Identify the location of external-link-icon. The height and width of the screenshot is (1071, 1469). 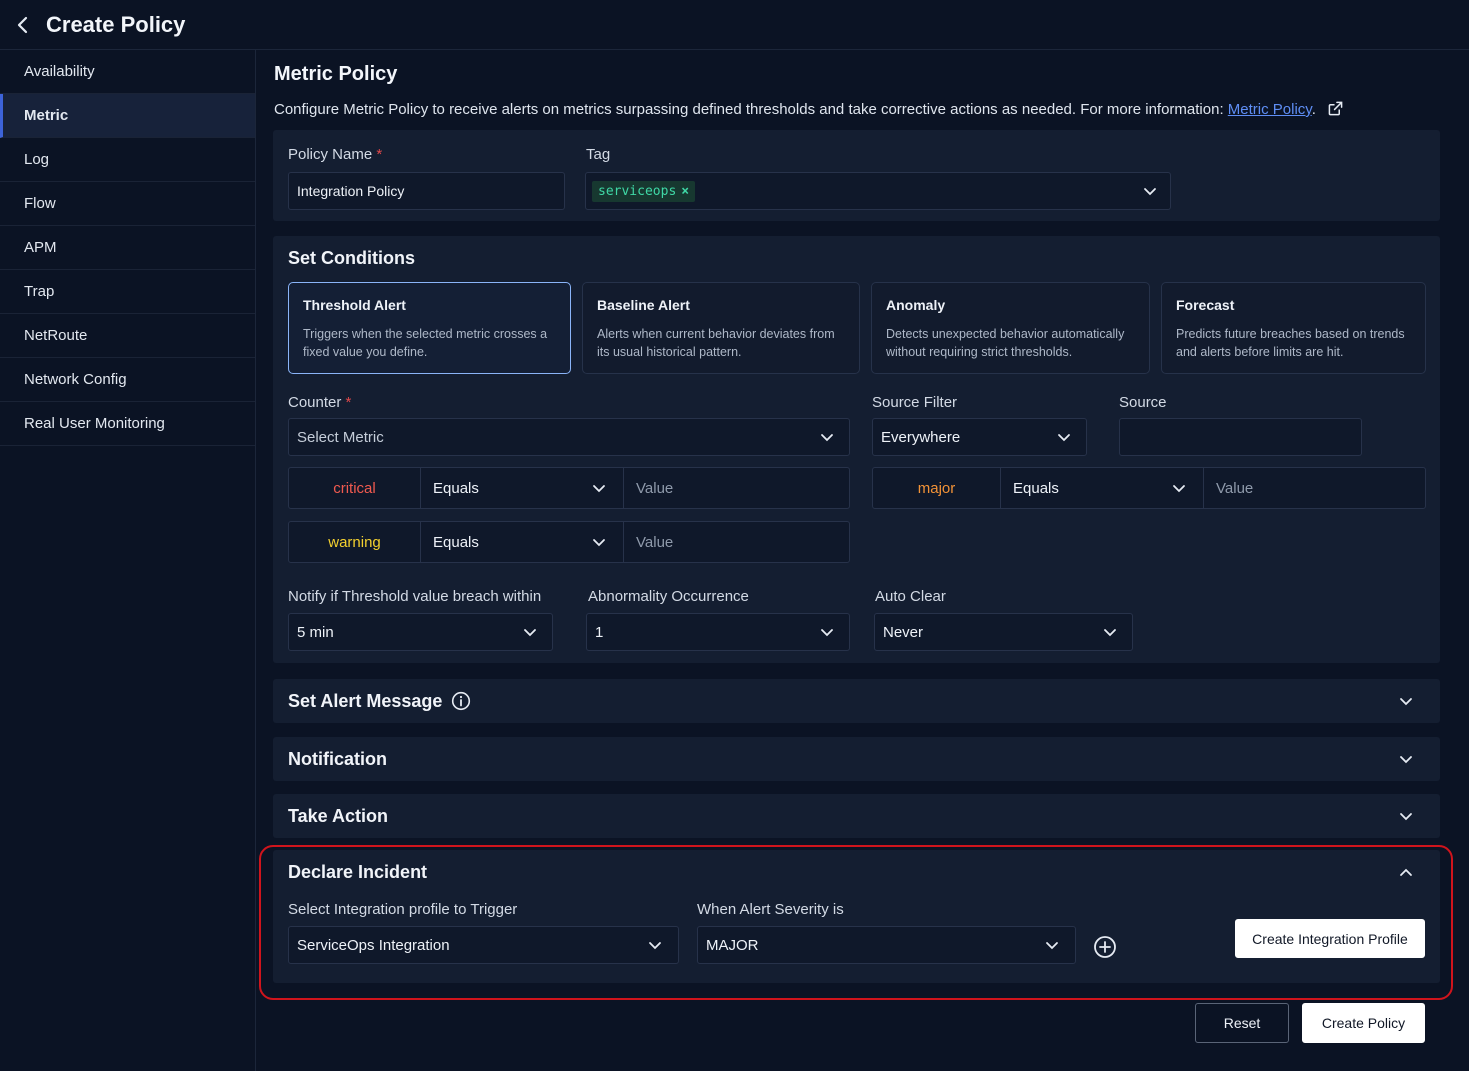
(1335, 108).